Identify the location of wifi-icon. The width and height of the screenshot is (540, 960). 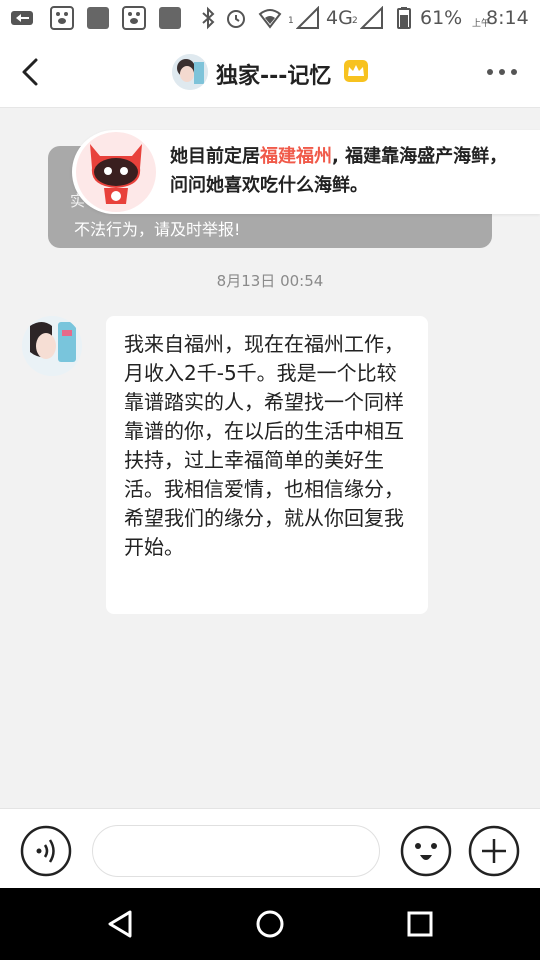
(270, 19).